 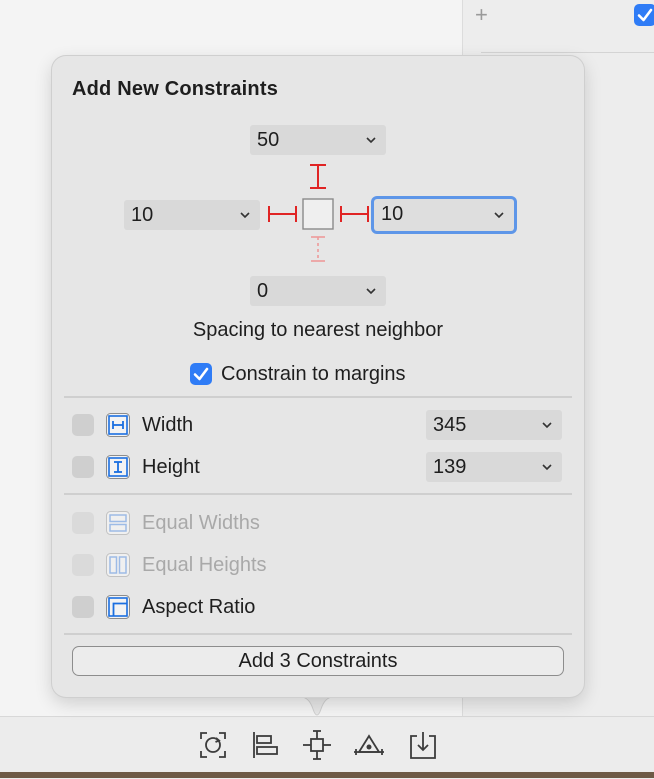 What do you see at coordinates (318, 140) in the screenshot?
I see `spacing-top-select: 50` at bounding box center [318, 140].